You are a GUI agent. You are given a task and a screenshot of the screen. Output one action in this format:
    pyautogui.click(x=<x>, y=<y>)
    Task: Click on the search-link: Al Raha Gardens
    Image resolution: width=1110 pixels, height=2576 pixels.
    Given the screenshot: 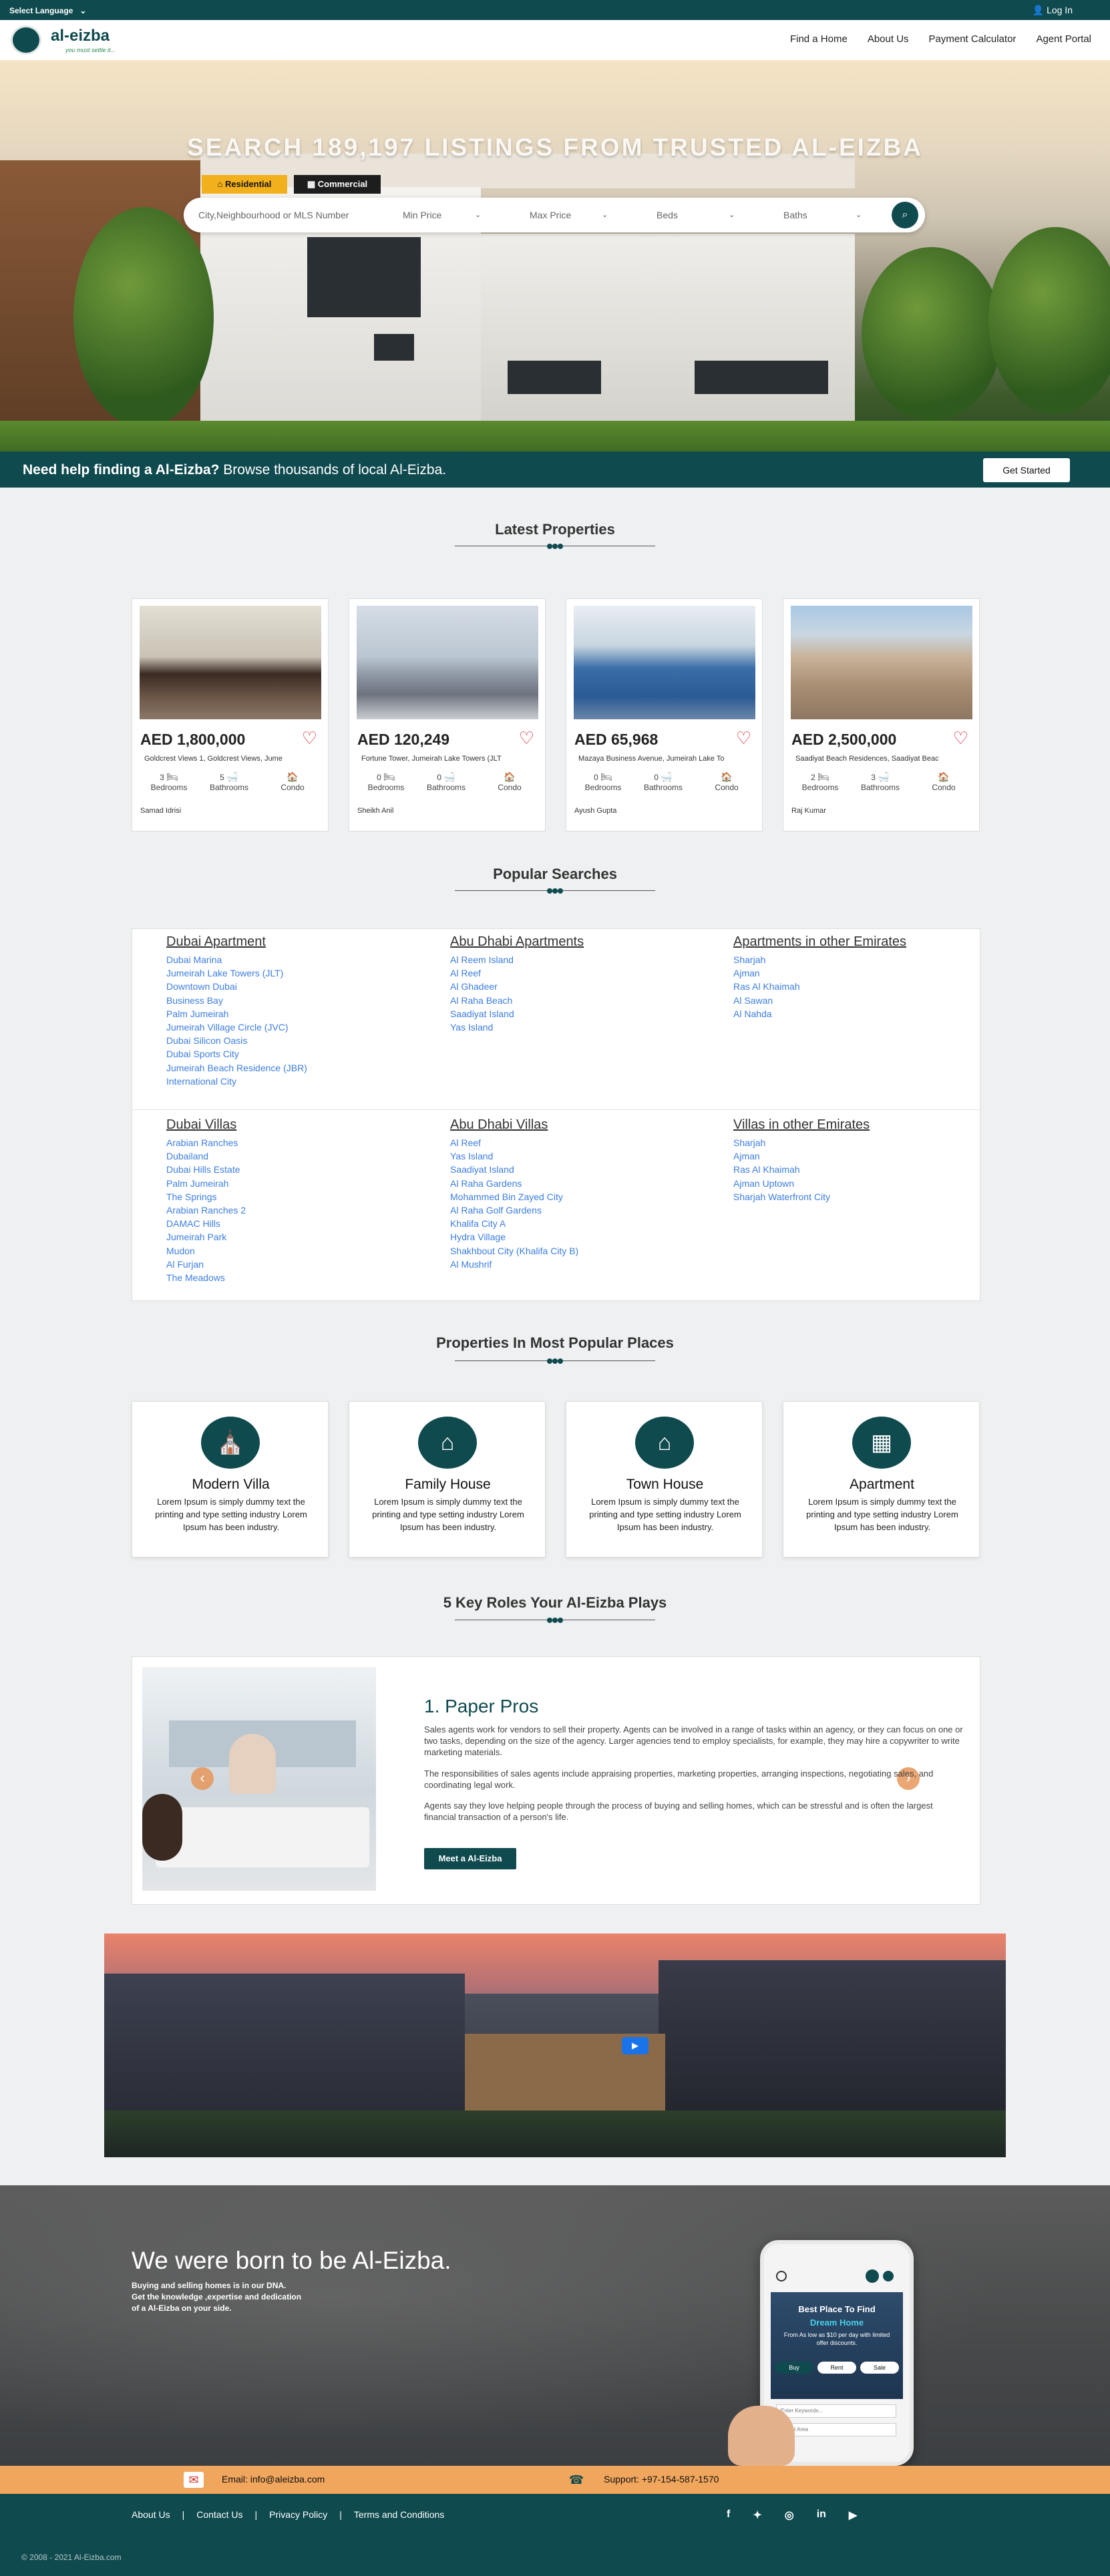 What is the action you would take?
    pyautogui.click(x=571, y=1183)
    